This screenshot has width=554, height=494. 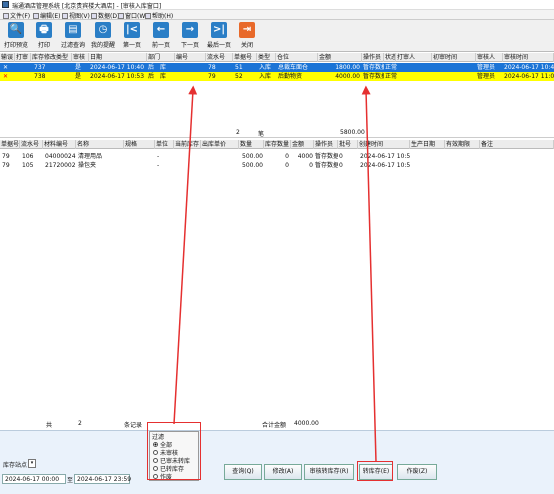 I want to click on annotation-arrow-left, so click(x=185, y=255).